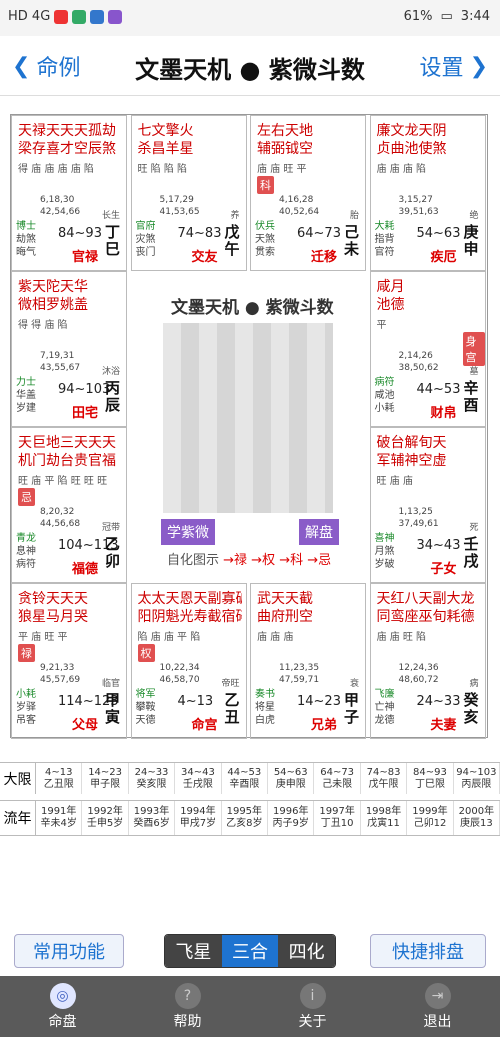  I want to click on header: ❮ 命例 文墨天机 ● 紫微斗数 设置 ❯, so click(250, 66).